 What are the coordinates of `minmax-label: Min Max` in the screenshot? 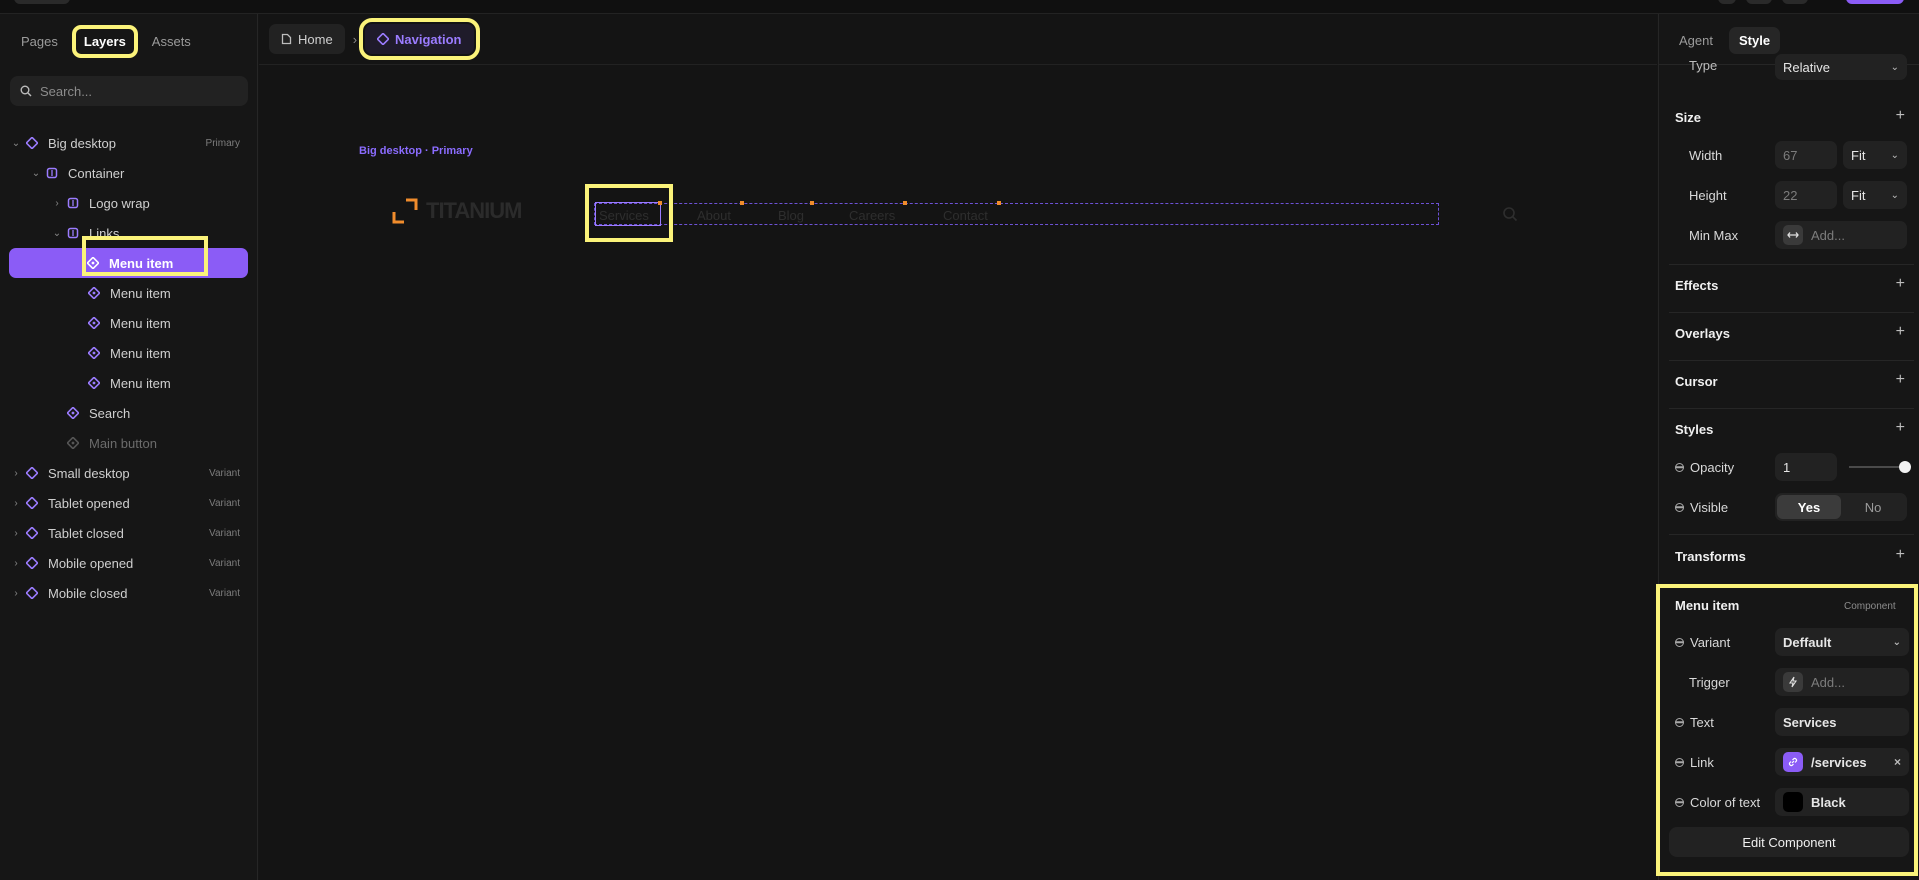 It's located at (1714, 235).